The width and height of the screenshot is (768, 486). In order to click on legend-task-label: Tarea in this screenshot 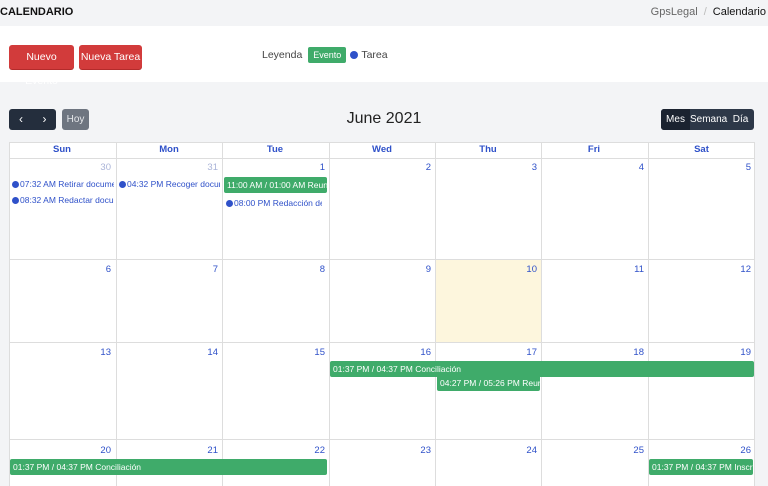, I will do `click(374, 55)`.